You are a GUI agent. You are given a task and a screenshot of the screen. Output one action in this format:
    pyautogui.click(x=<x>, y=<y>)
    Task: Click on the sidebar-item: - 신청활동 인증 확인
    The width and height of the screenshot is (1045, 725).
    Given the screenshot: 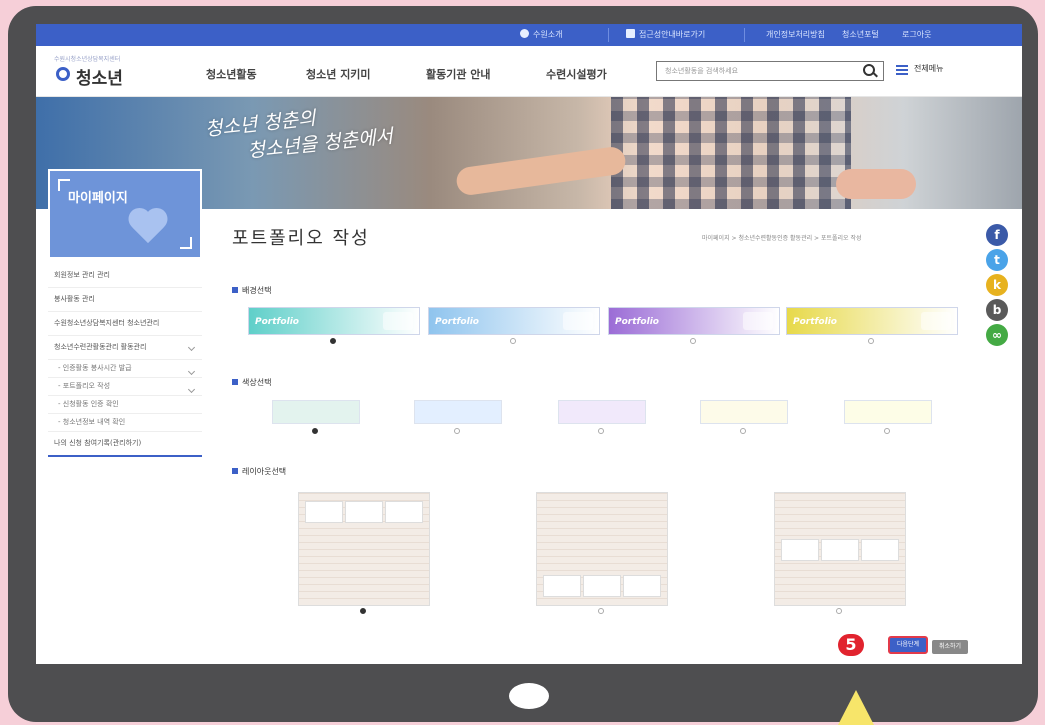 What is the action you would take?
    pyautogui.click(x=125, y=405)
    